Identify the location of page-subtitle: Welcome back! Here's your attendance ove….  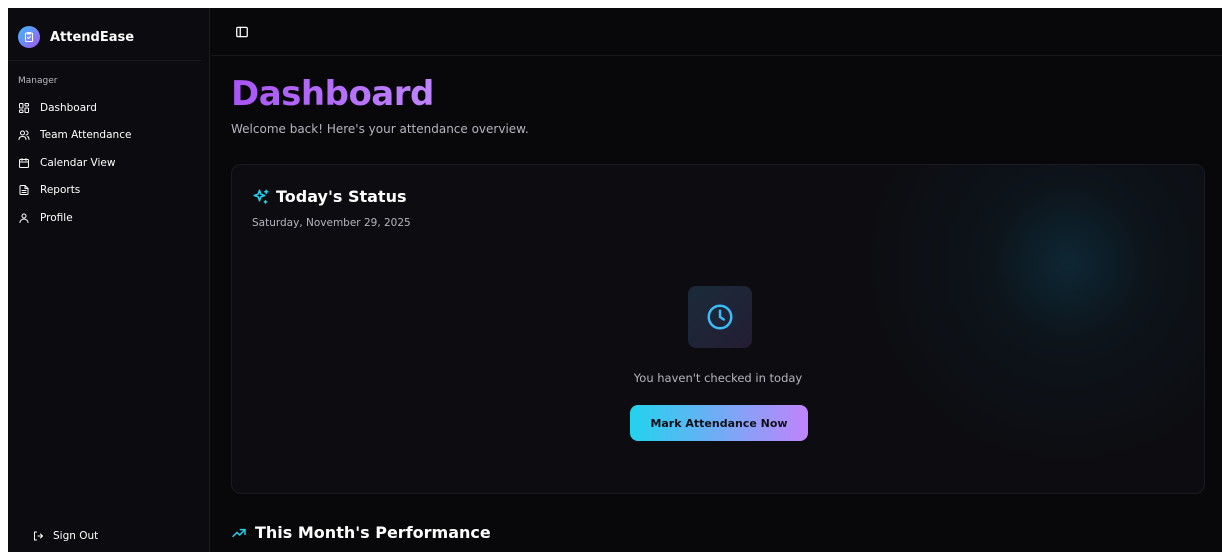
(380, 129).